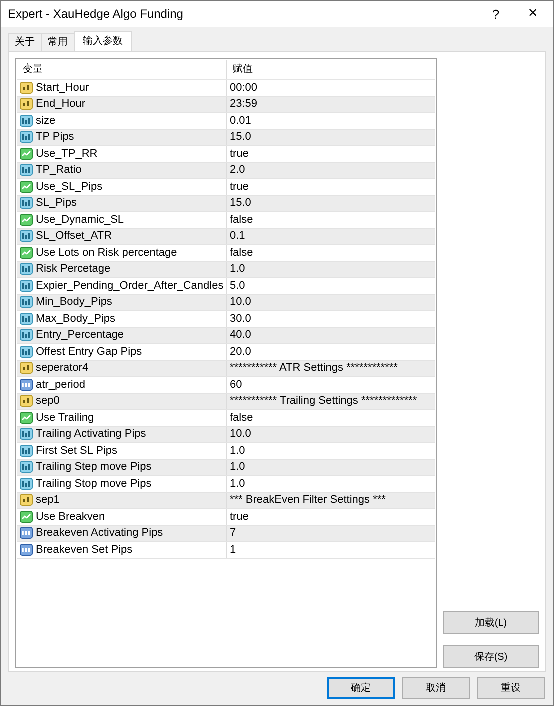 This screenshot has height=706, width=554. I want to click on help-button: ?, so click(496, 14).